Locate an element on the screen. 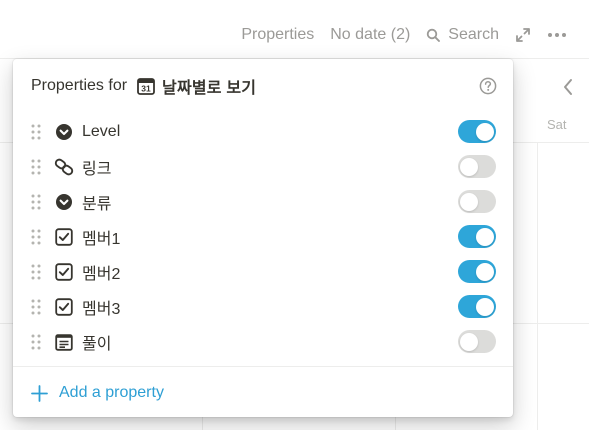 Image resolution: width=589 pixels, height=430 pixels. chevron-left-icon is located at coordinates (568, 89).